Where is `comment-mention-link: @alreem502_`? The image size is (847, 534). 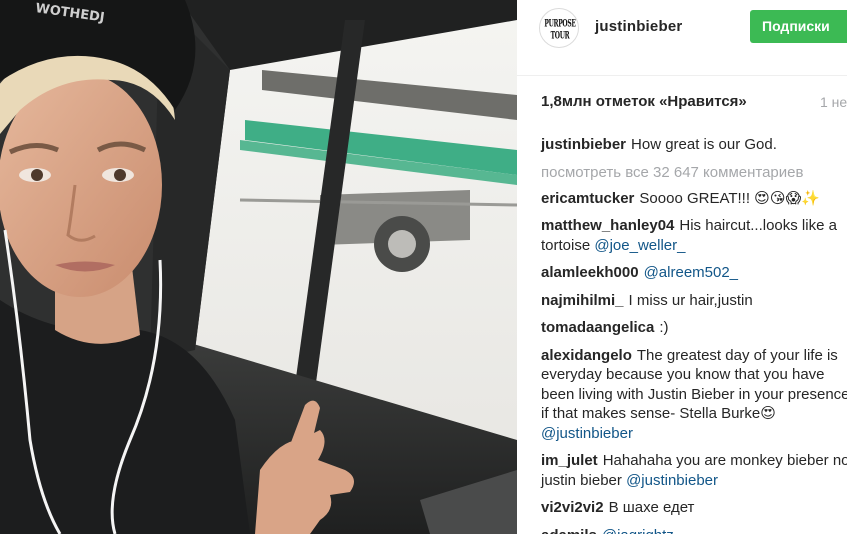
comment-mention-link: @alreem502_ is located at coordinates (691, 272).